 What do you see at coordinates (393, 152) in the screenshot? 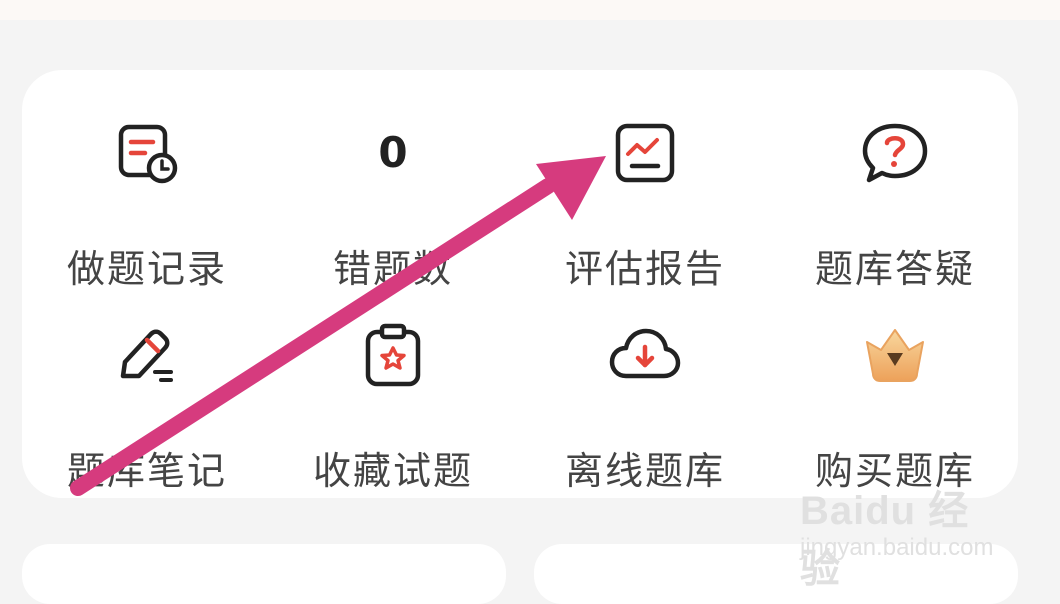
I see `wrong-count-value: 0` at bounding box center [393, 152].